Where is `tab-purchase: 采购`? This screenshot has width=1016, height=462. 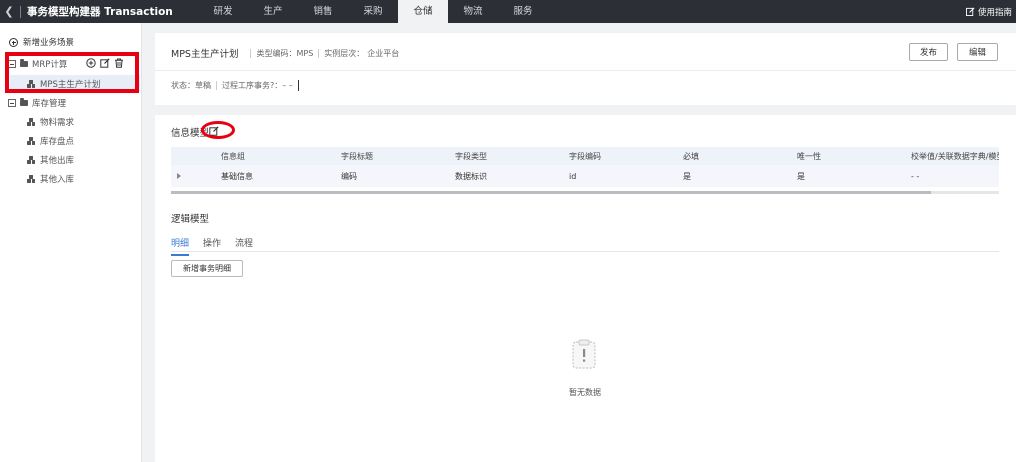
tab-purchase: 采购 is located at coordinates (373, 11).